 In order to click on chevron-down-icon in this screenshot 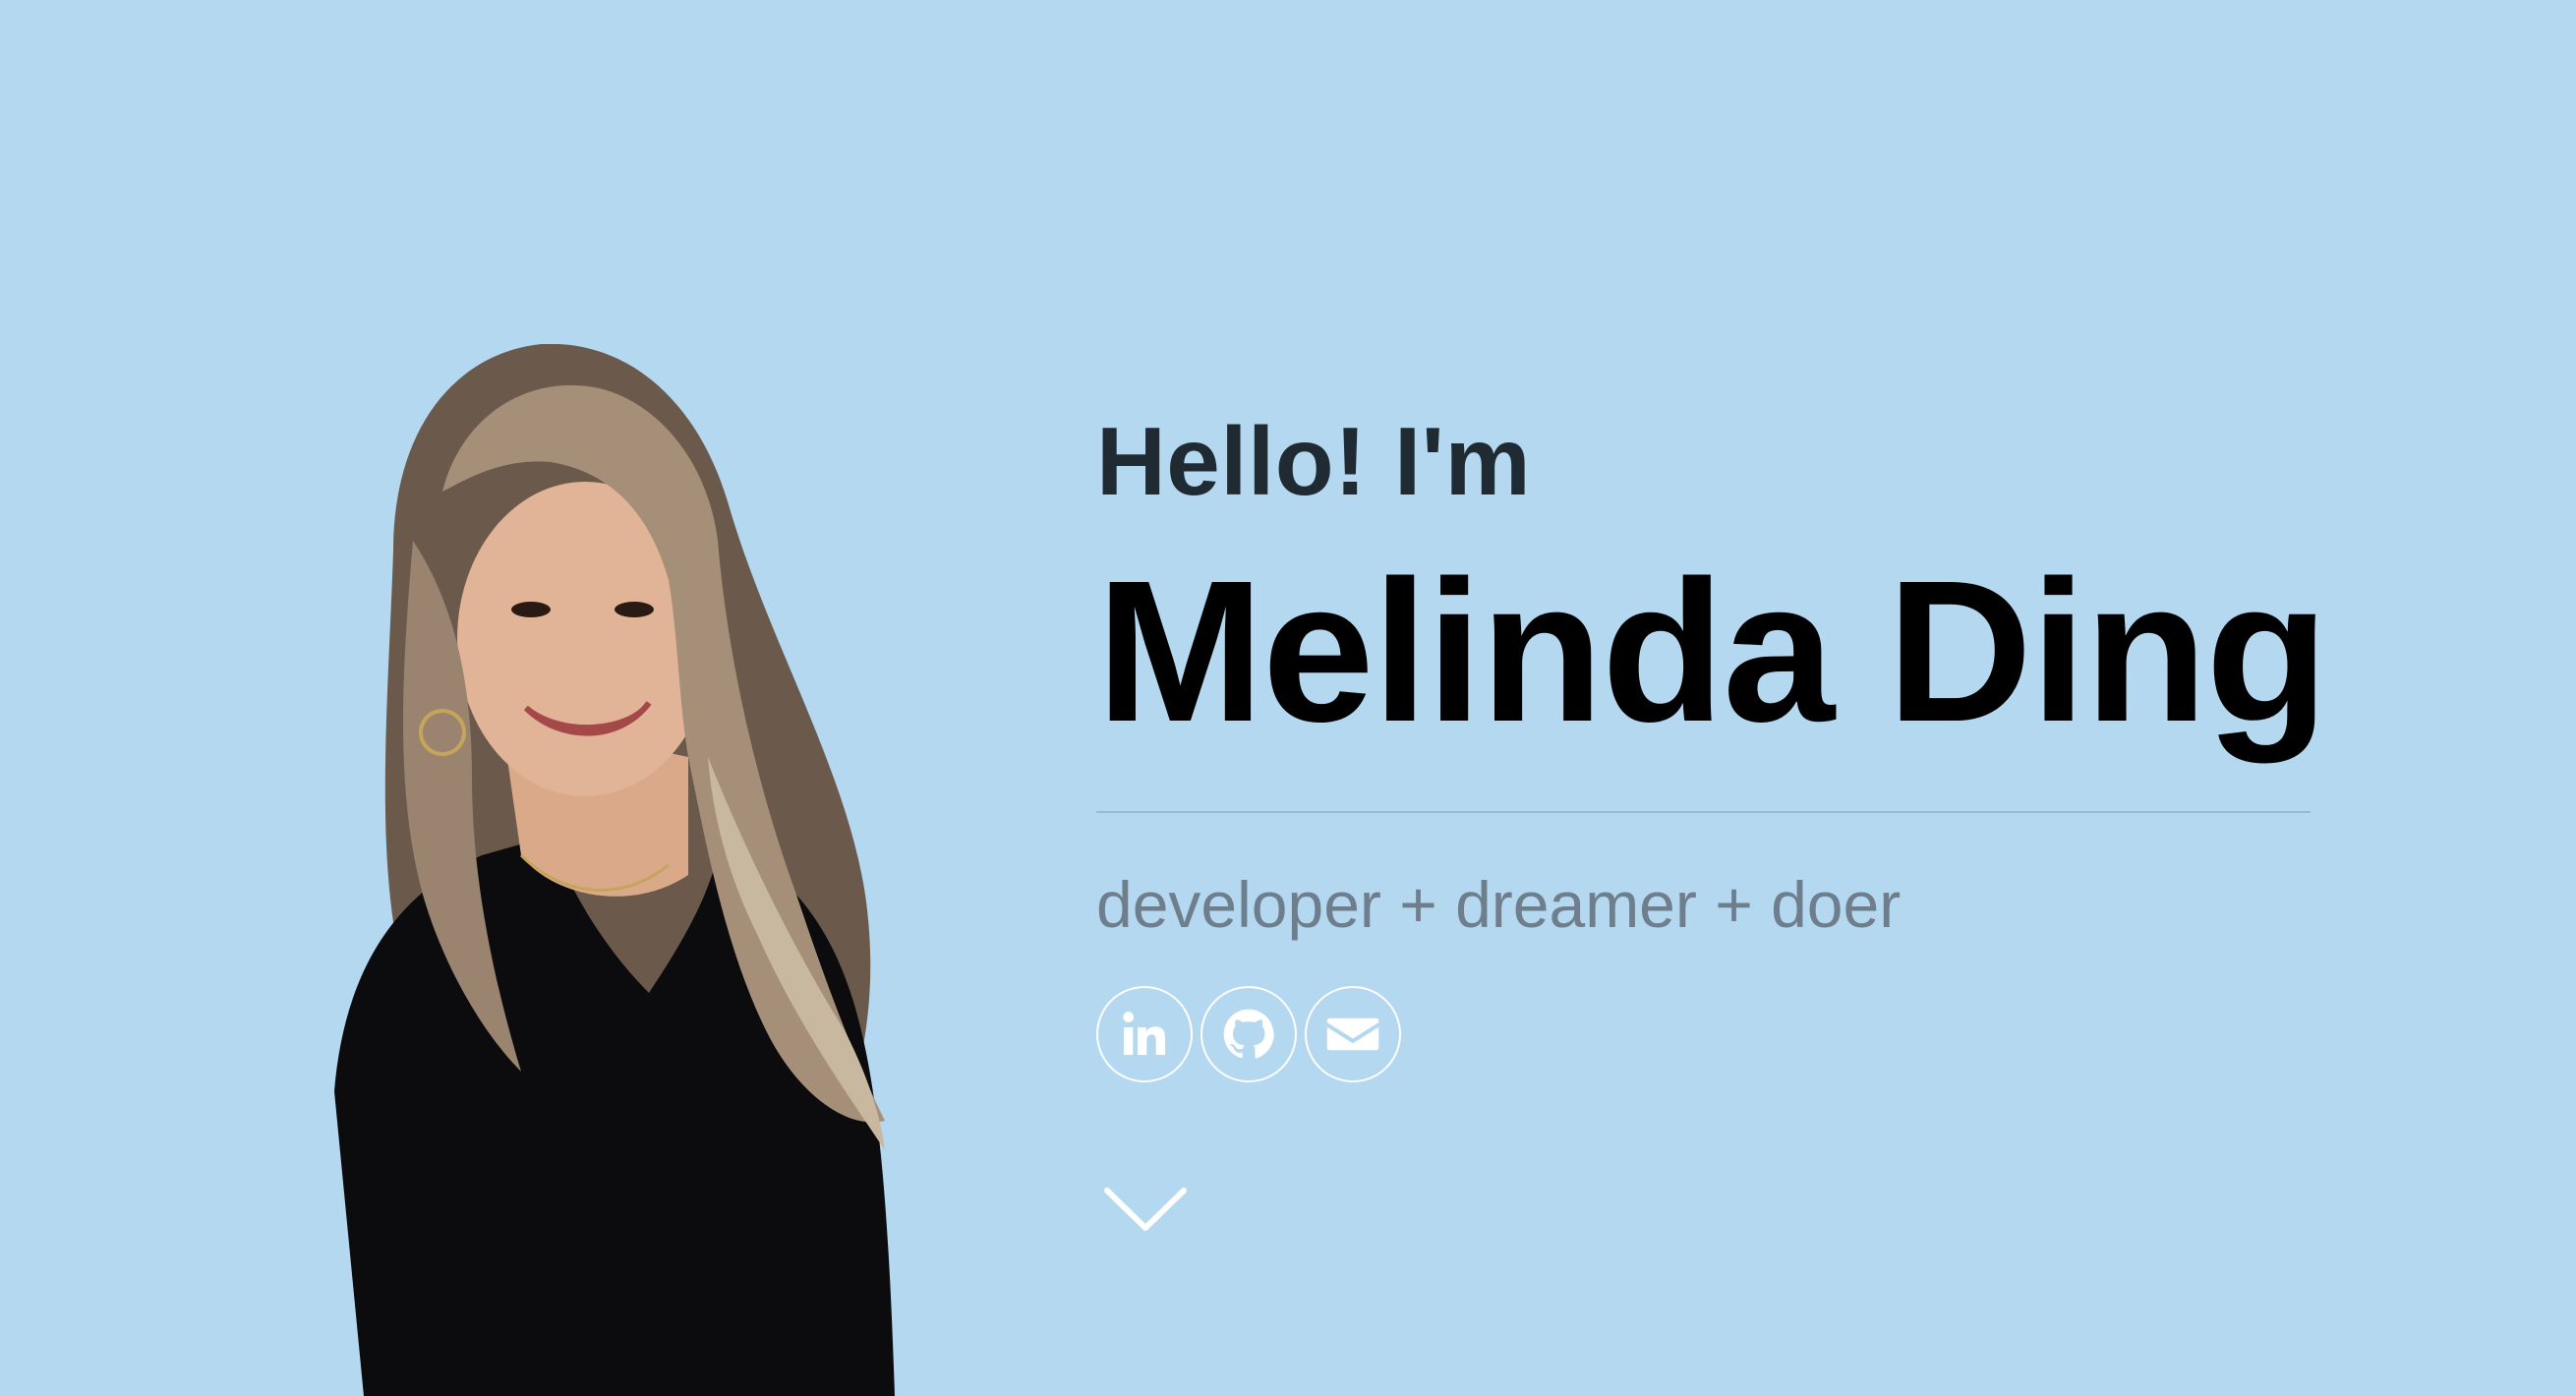, I will do `click(1145, 1209)`.